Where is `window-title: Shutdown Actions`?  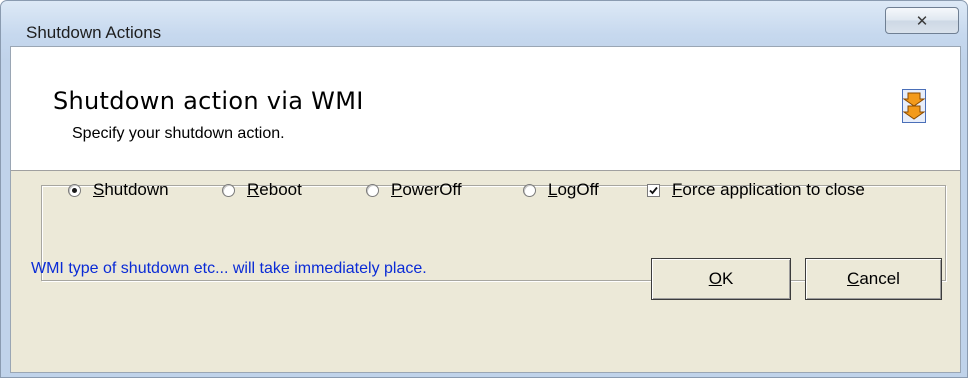
window-title: Shutdown Actions is located at coordinates (94, 32).